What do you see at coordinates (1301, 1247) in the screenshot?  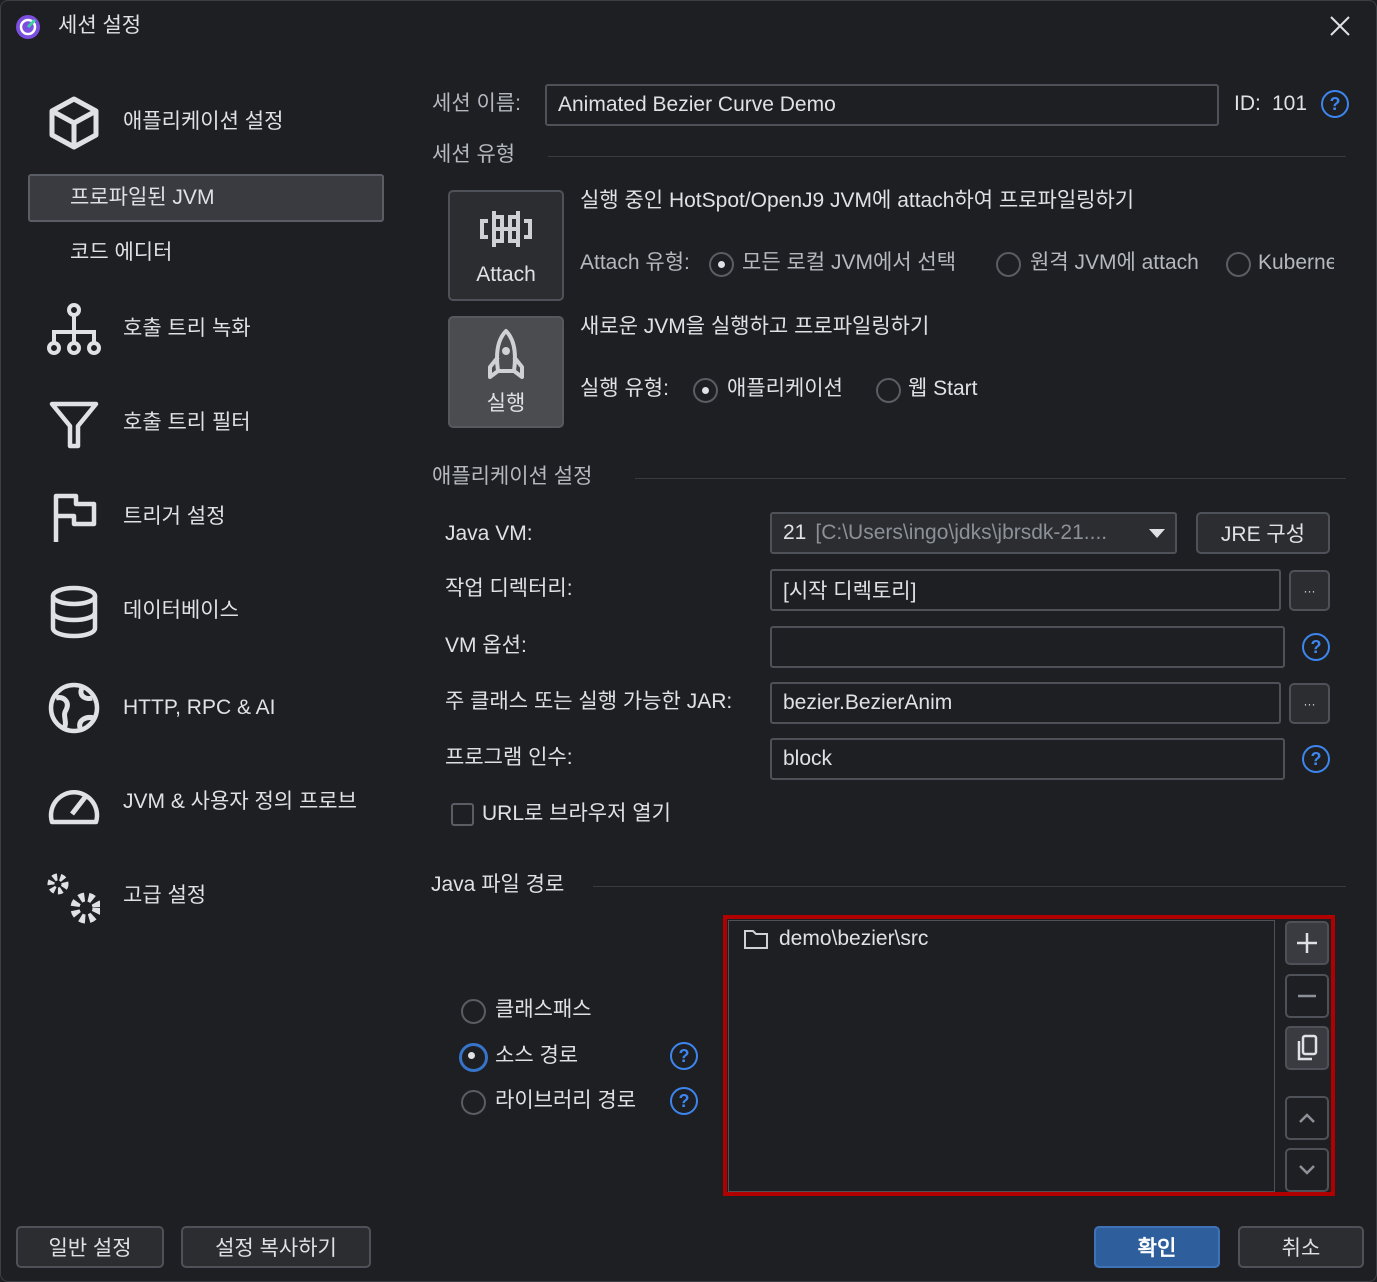 I see `cancel-button: 취소` at bounding box center [1301, 1247].